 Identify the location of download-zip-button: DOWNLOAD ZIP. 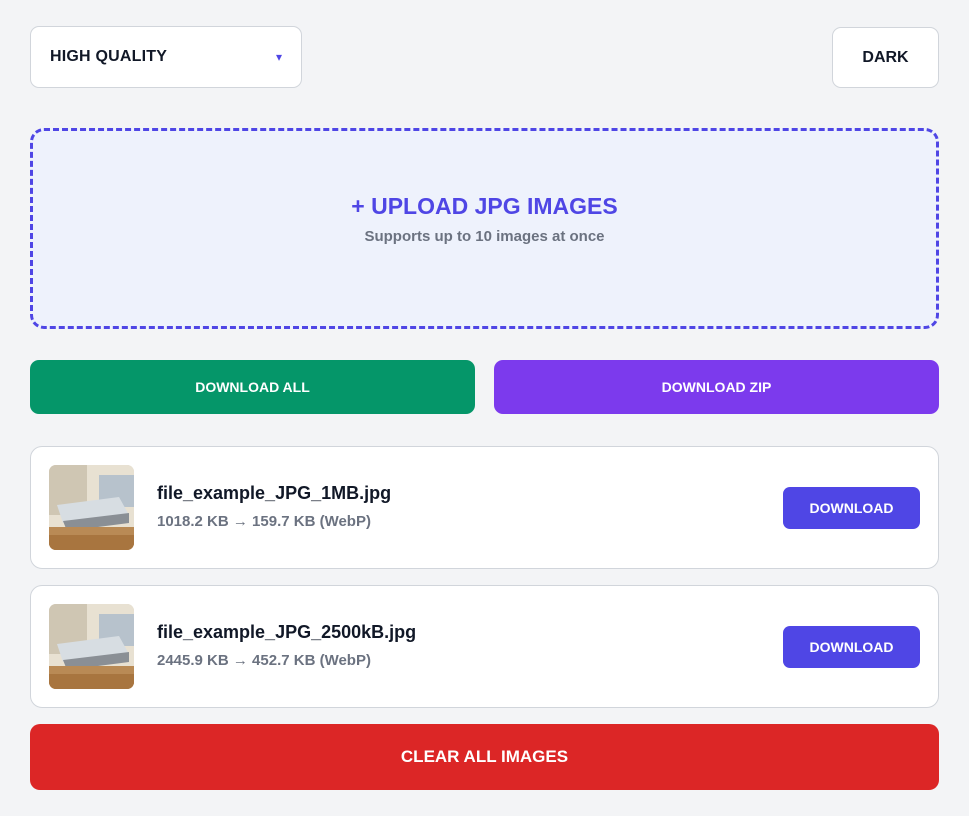
(716, 387).